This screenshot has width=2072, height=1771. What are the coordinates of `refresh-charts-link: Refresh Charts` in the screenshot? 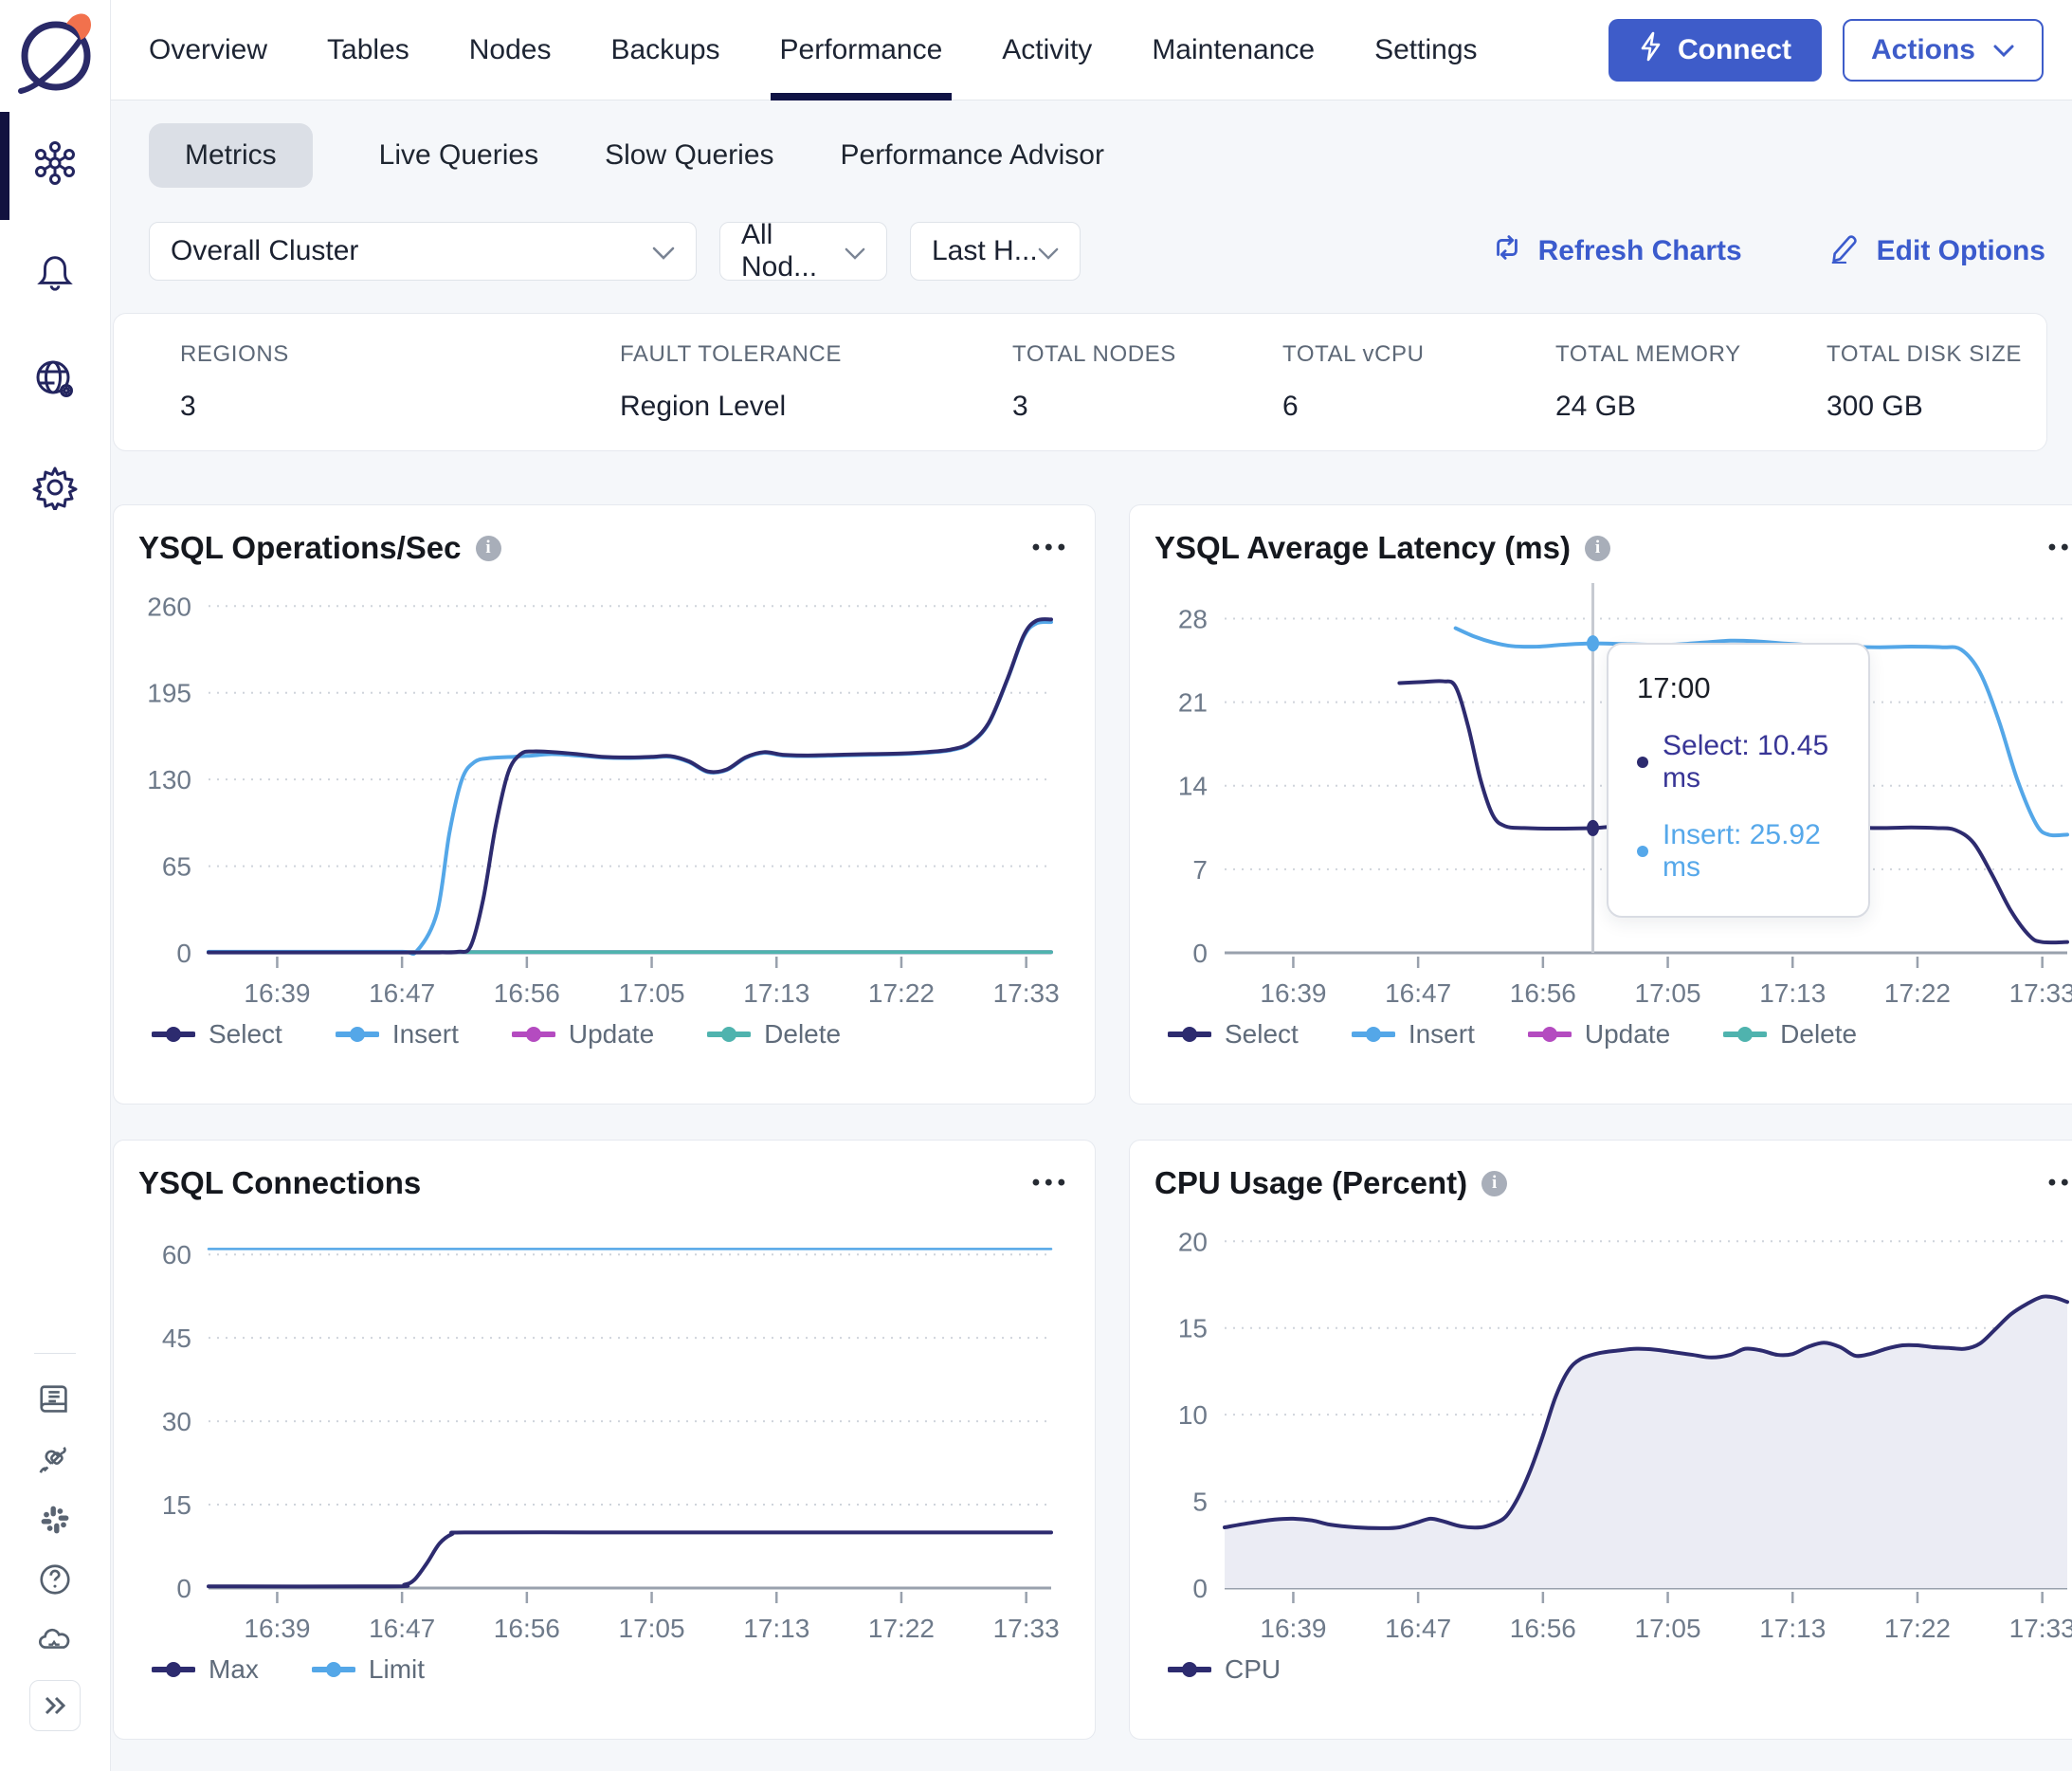 It's located at (1616, 251).